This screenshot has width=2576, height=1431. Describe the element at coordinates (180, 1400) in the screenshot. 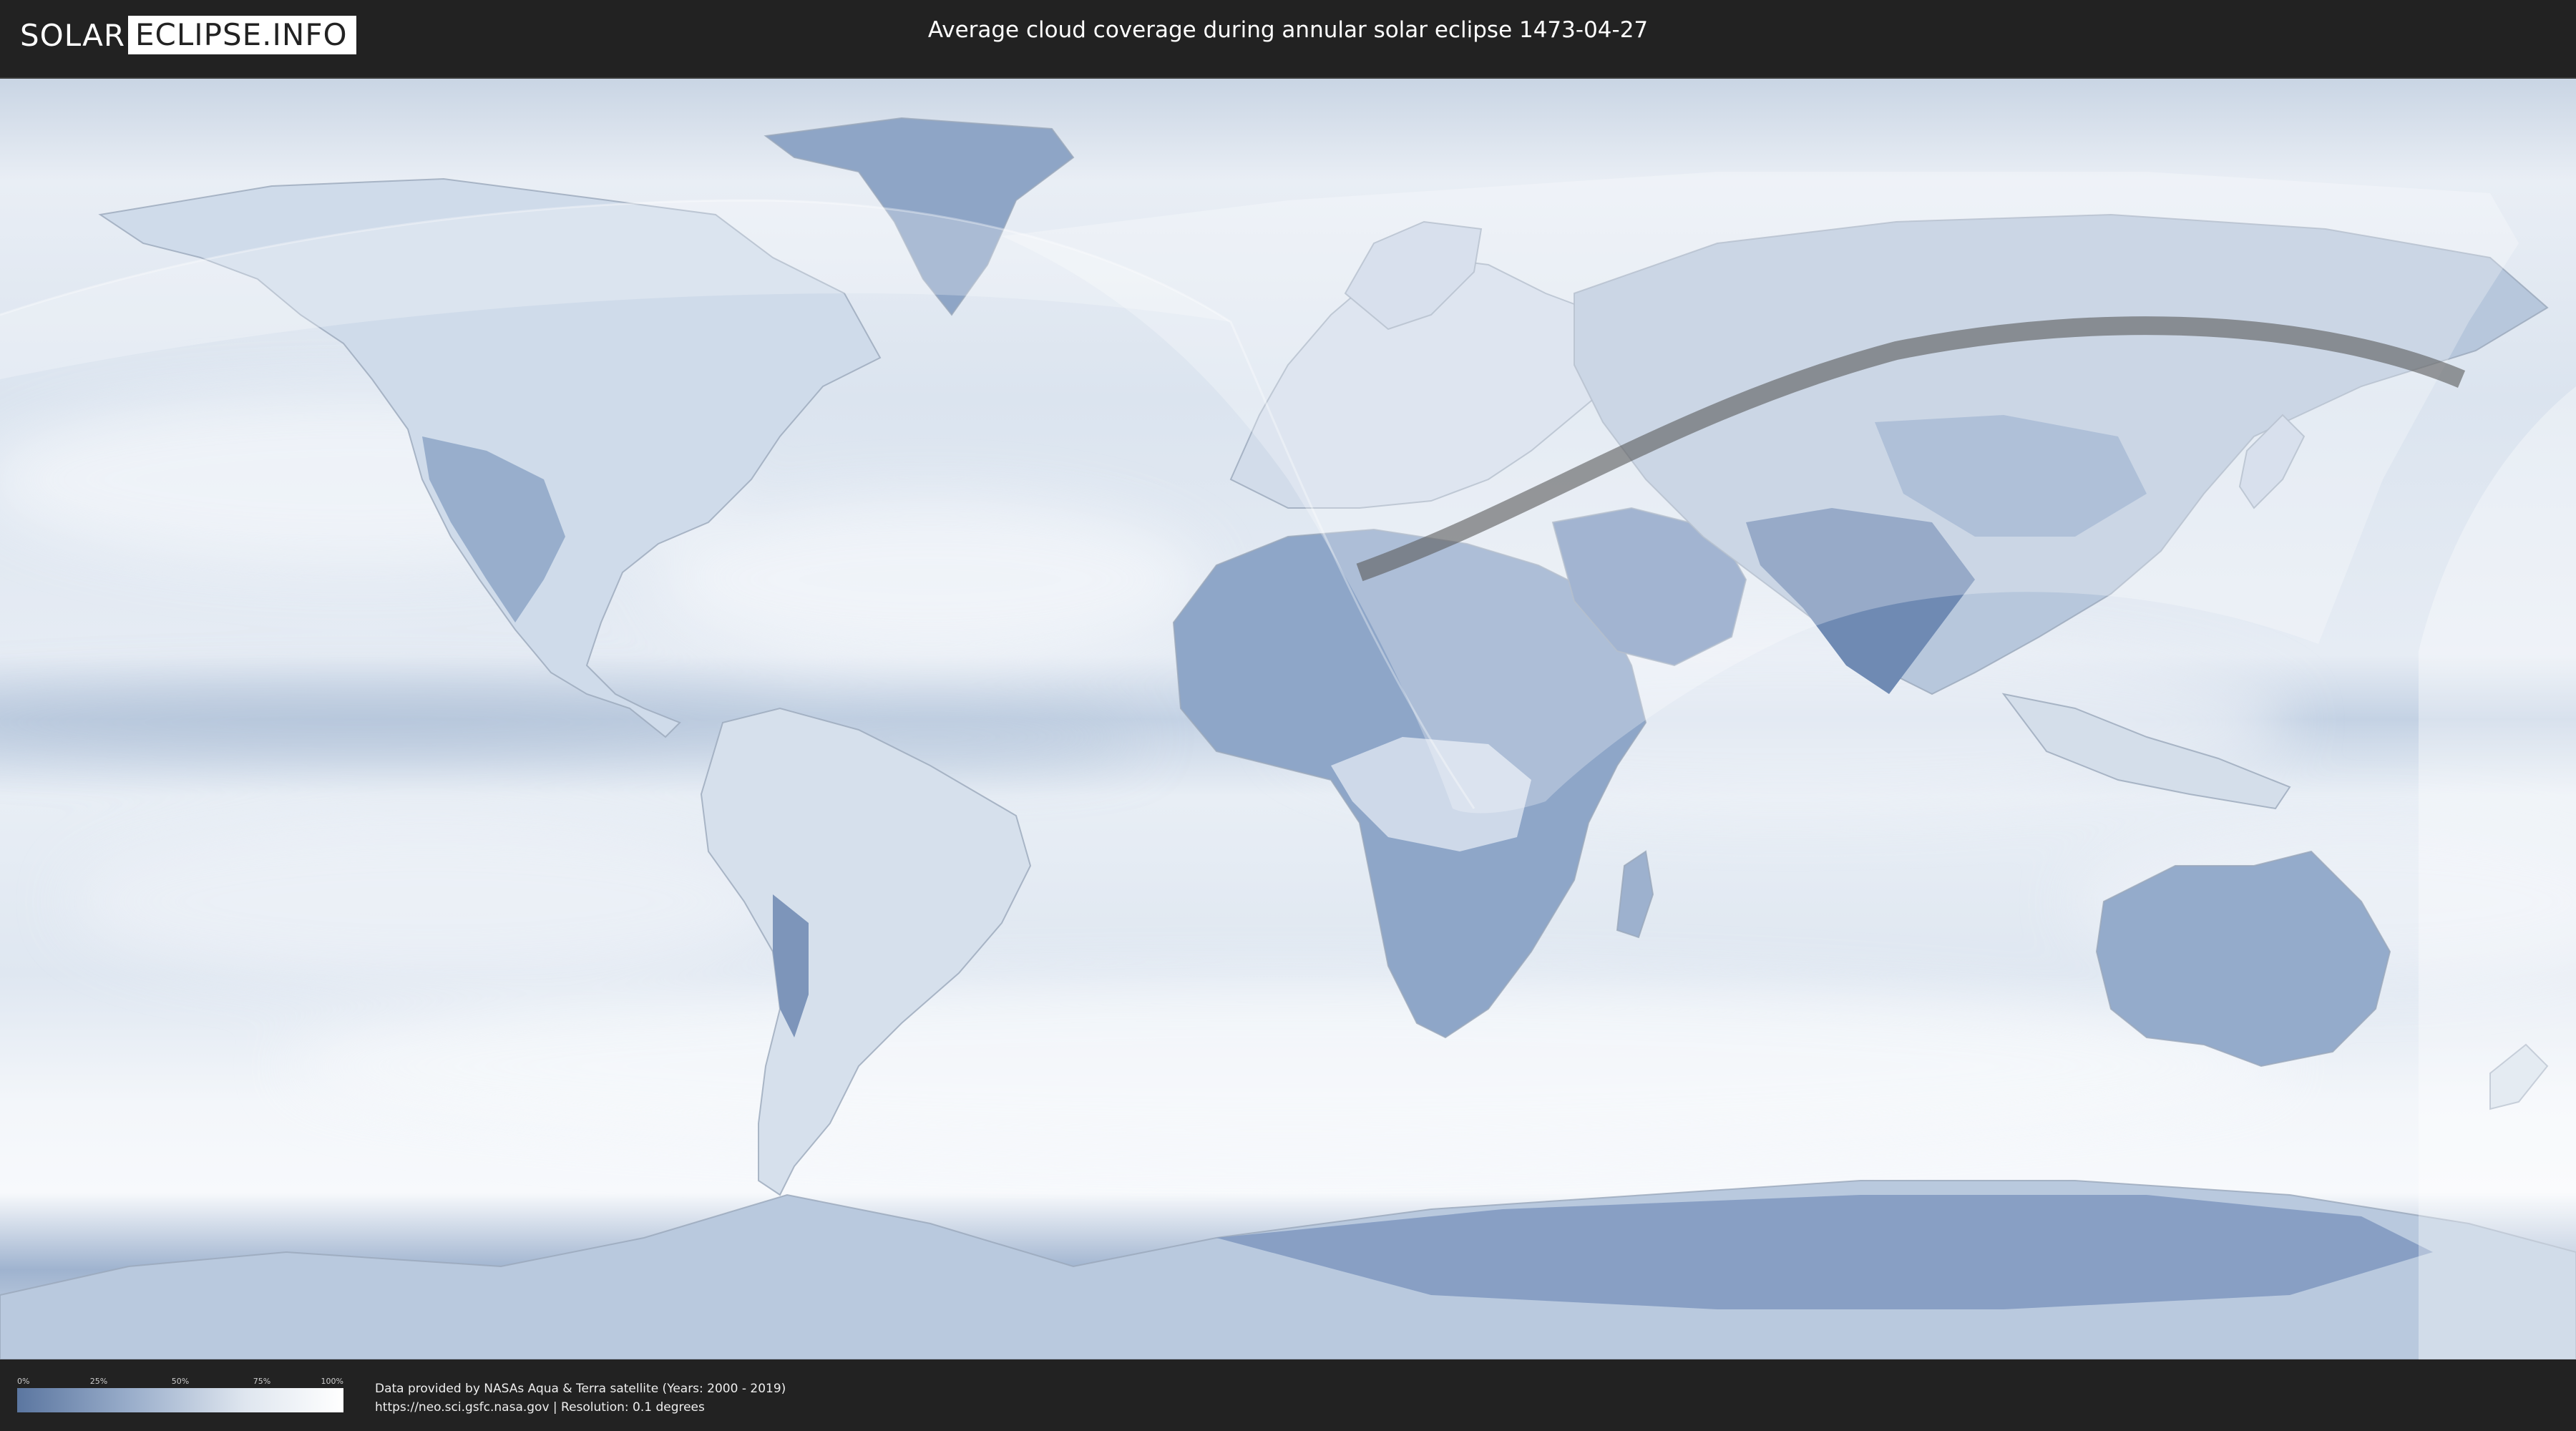

I see `legend-gradient-bar` at that location.